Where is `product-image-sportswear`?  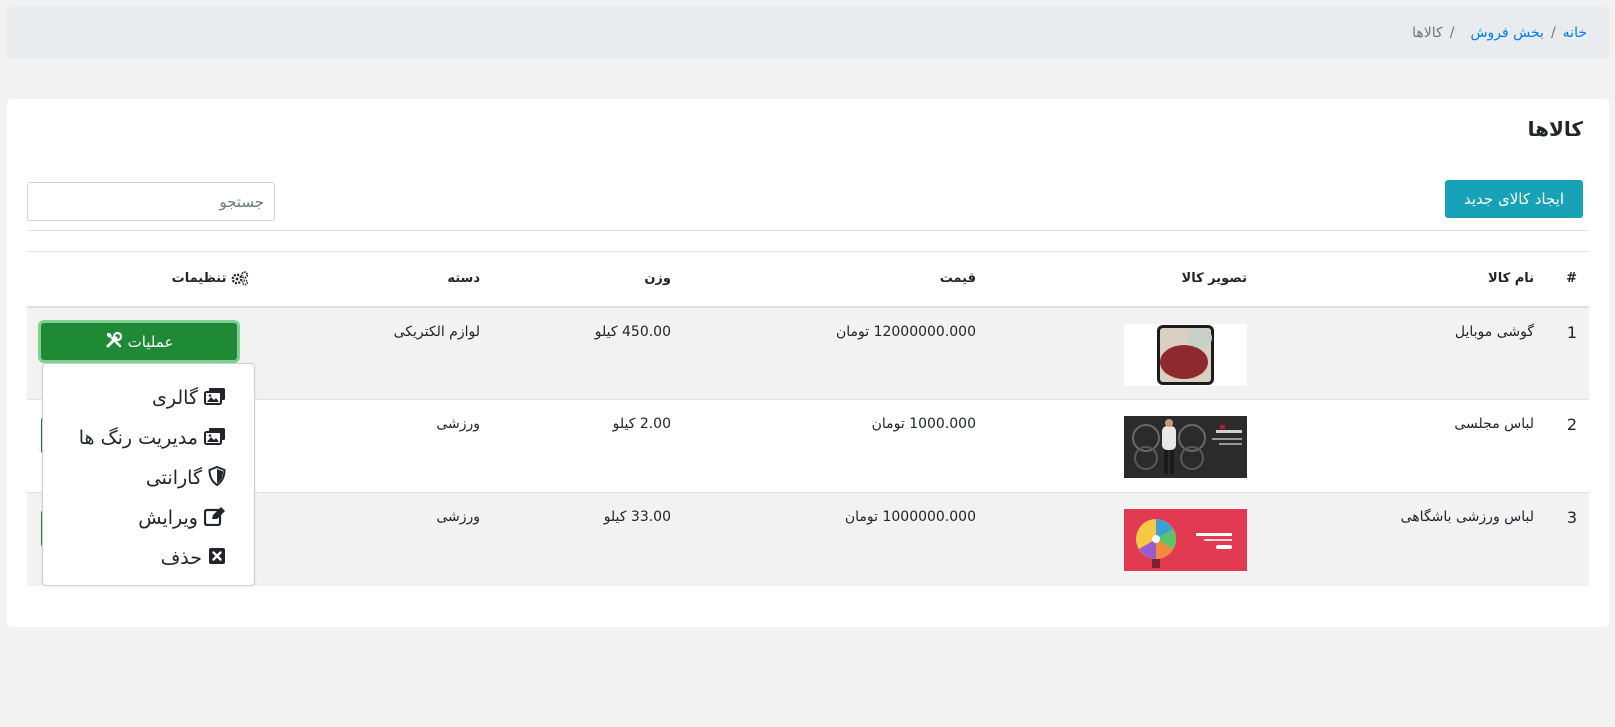 product-image-sportswear is located at coordinates (1185, 540).